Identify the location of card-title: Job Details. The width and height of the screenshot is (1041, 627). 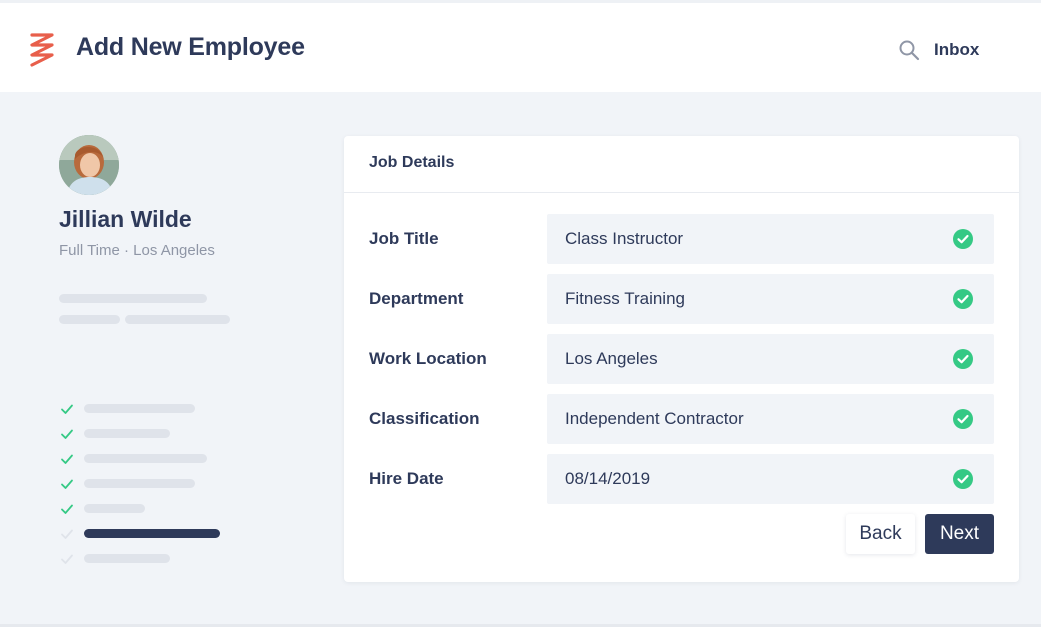
(412, 162).